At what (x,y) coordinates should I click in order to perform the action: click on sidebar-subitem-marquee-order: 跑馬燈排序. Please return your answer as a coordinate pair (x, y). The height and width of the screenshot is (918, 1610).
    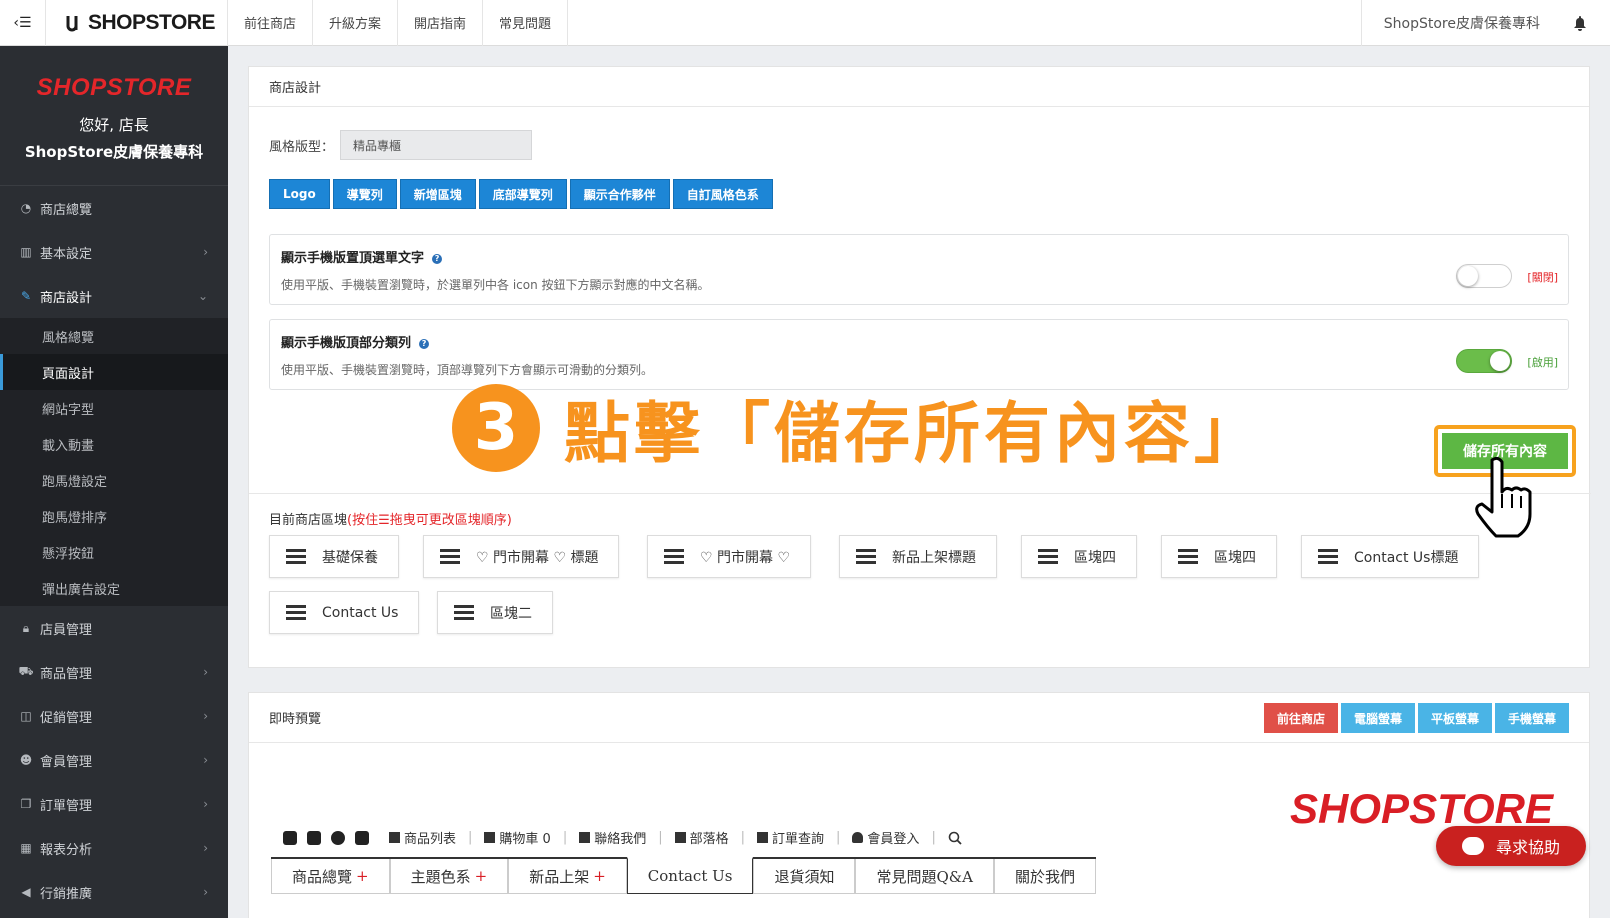
    Looking at the image, I should click on (114, 516).